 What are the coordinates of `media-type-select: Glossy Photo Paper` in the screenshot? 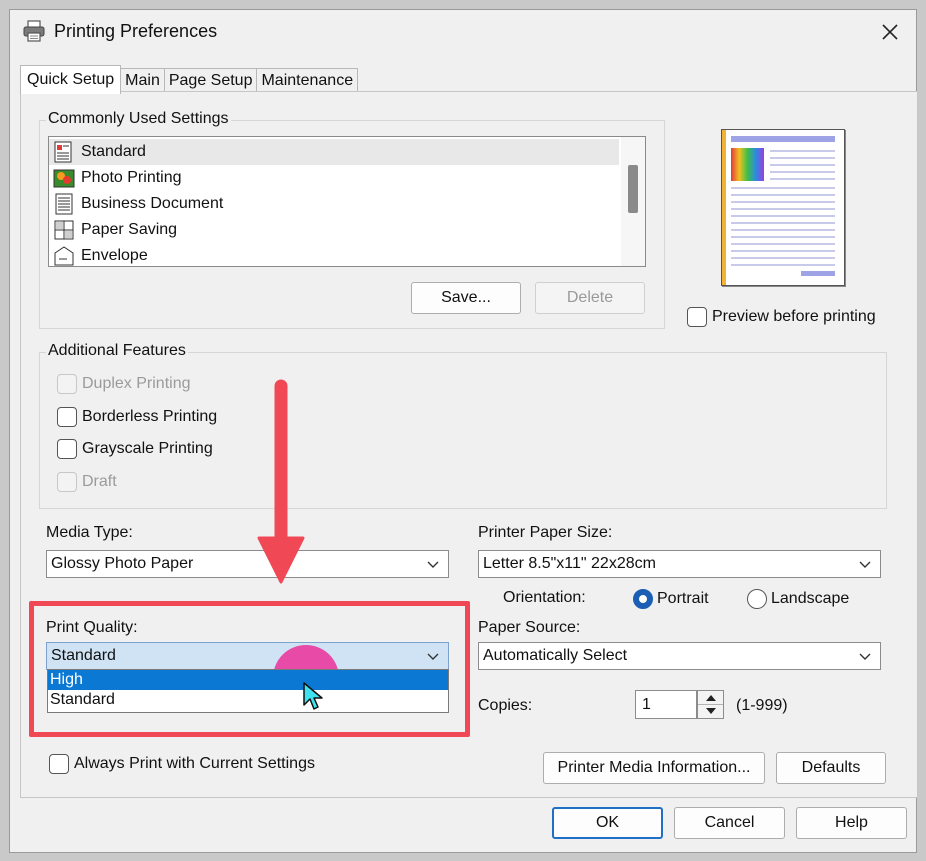 It's located at (247, 564).